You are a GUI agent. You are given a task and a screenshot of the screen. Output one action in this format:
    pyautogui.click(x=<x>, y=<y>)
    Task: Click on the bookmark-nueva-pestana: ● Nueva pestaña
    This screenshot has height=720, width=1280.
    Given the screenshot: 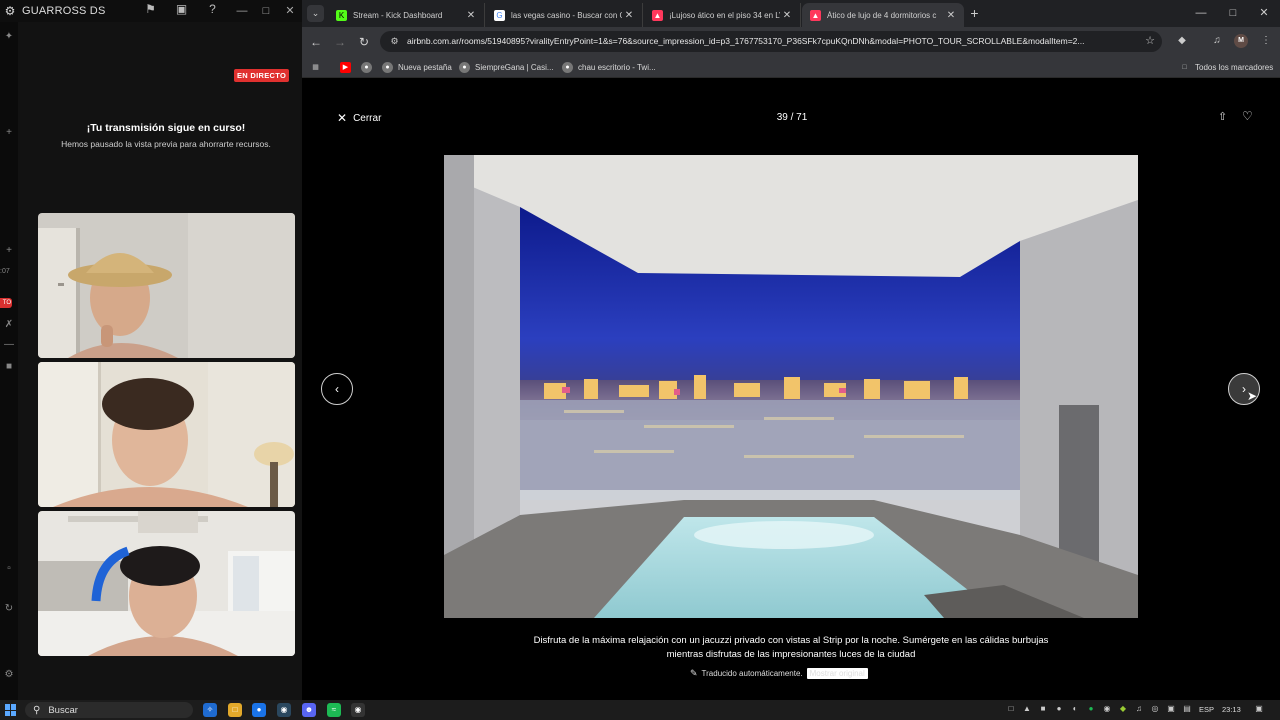 What is the action you would take?
    pyautogui.click(x=417, y=67)
    